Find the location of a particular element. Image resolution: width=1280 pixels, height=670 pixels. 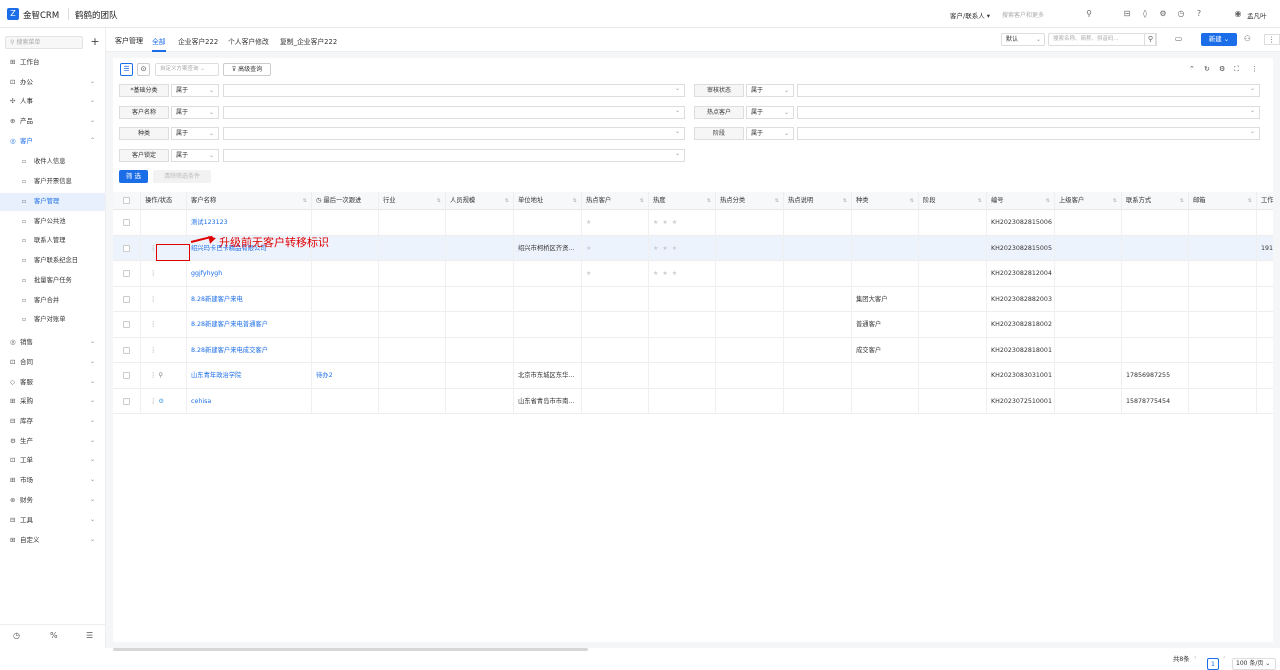

sidebar-sub-item: ▫ 批量客户任务 is located at coordinates (52, 281).